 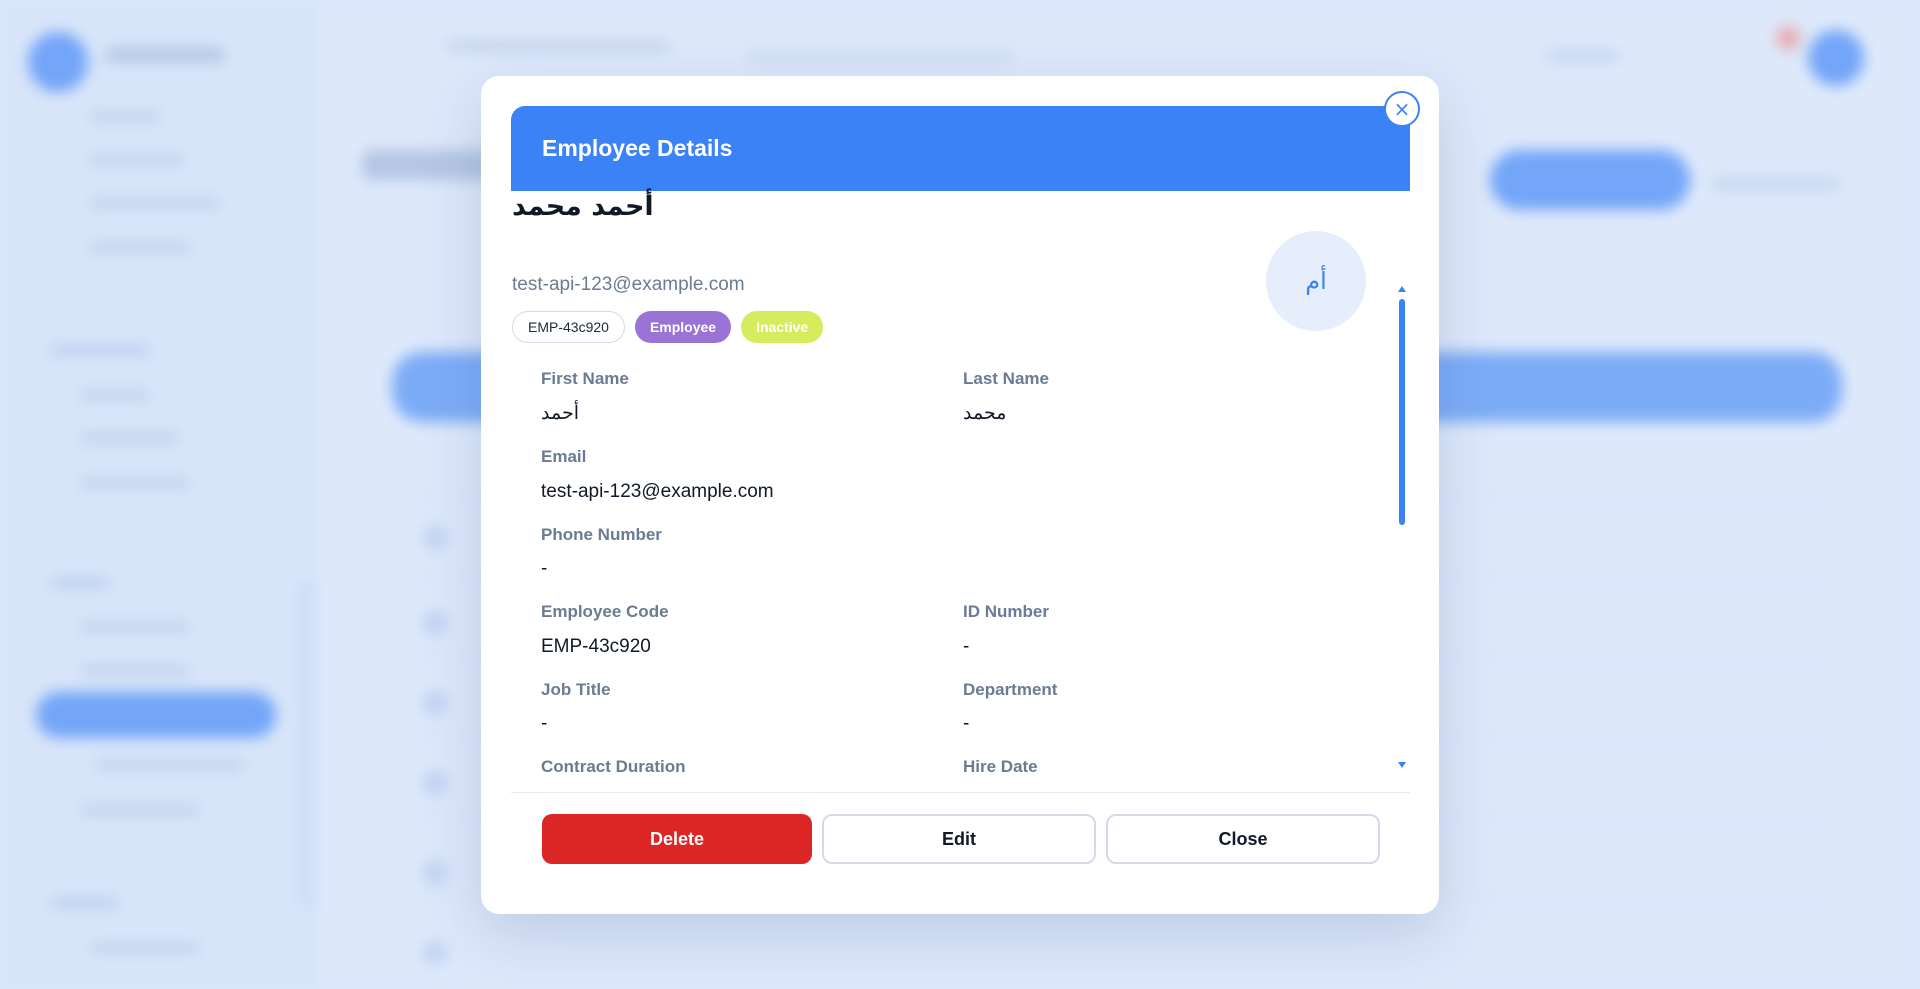 I want to click on modal-title: Employee Details, so click(x=637, y=148).